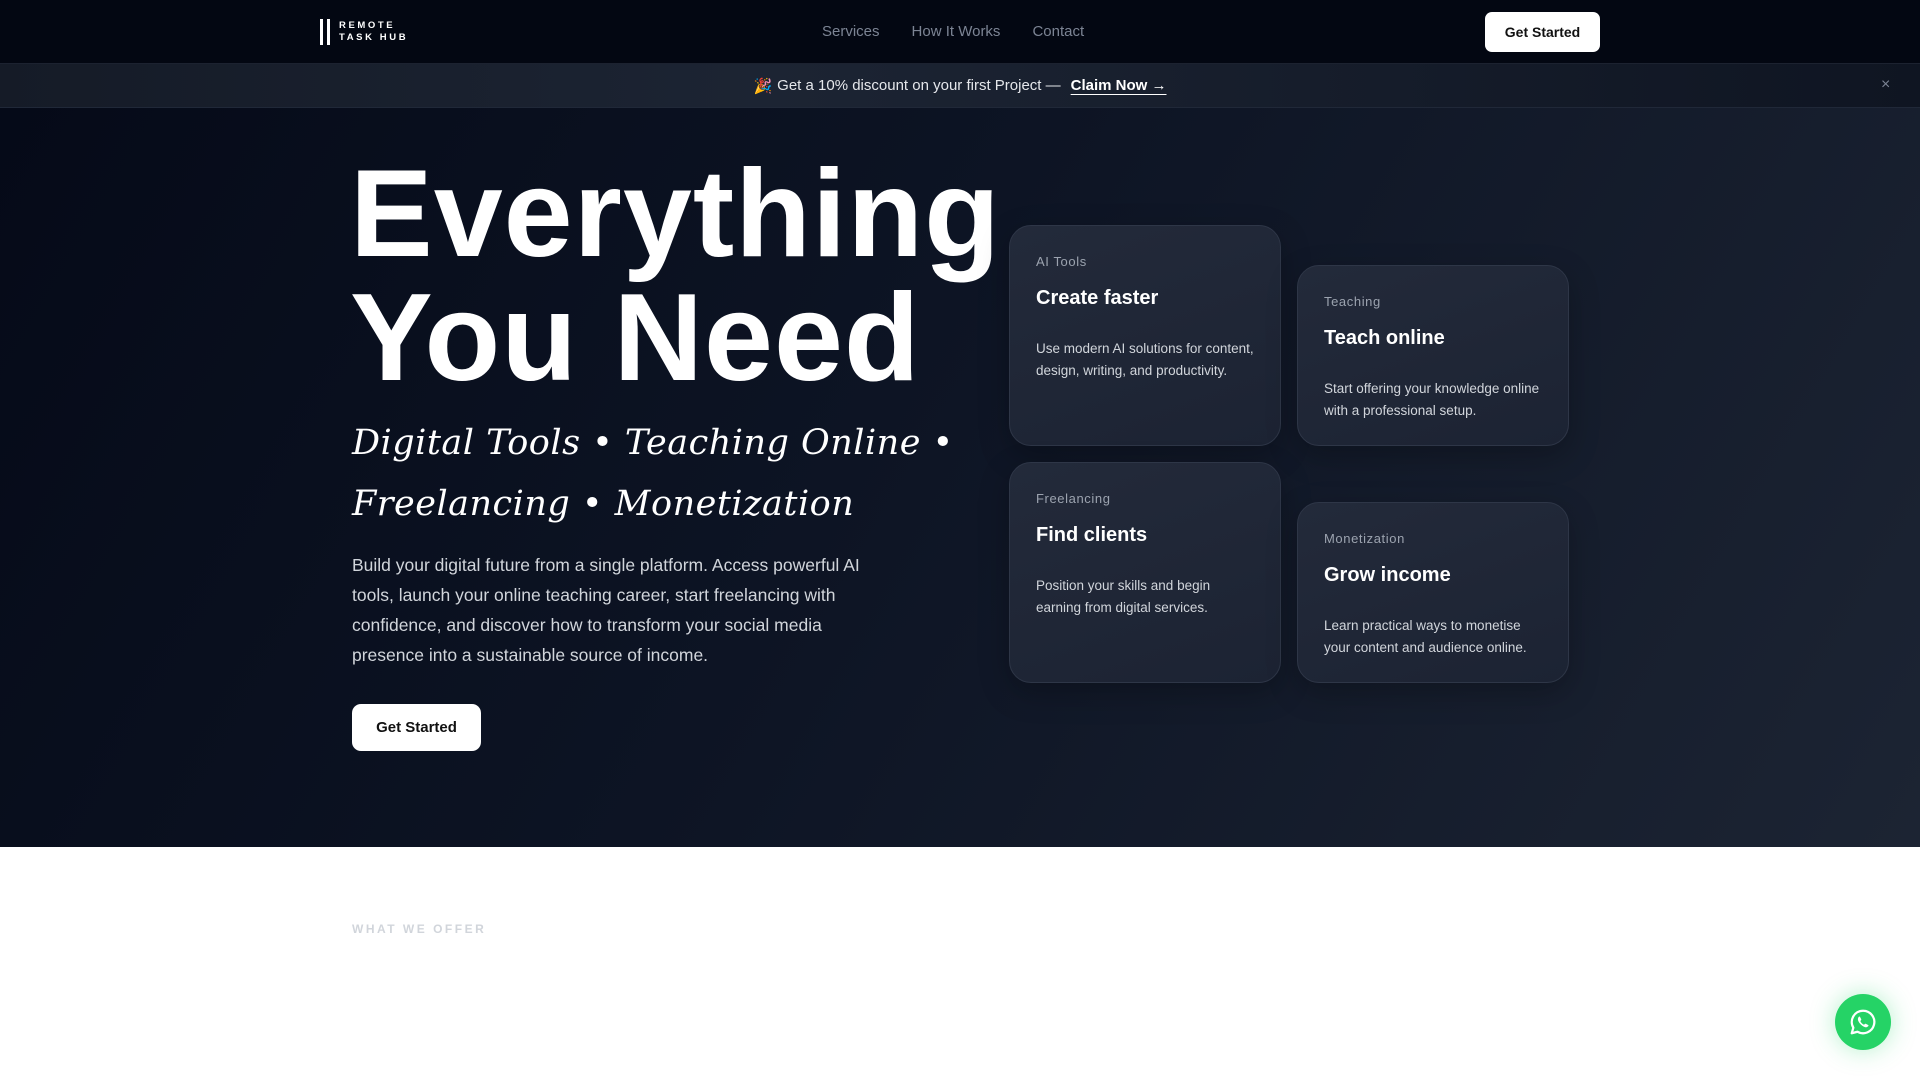 The width and height of the screenshot is (1920, 1080). I want to click on hero-title-line-2: You Need, so click(635, 338).